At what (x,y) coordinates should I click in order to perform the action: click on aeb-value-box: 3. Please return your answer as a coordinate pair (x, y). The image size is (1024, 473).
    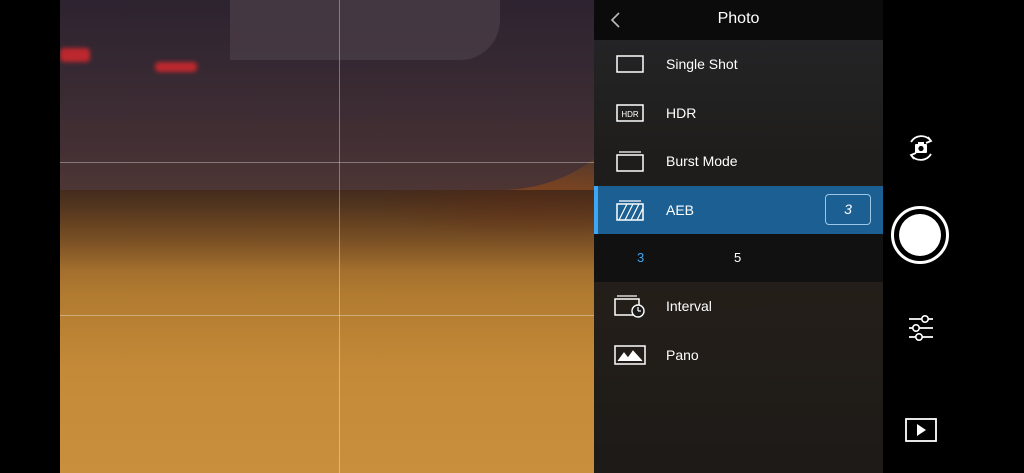
    Looking at the image, I should click on (848, 209).